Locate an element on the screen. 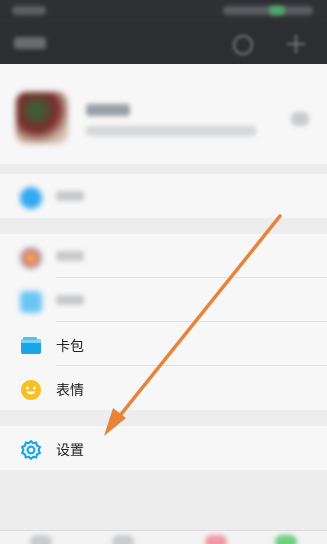 The image size is (327, 544). card-wallet-icon is located at coordinates (31, 345).